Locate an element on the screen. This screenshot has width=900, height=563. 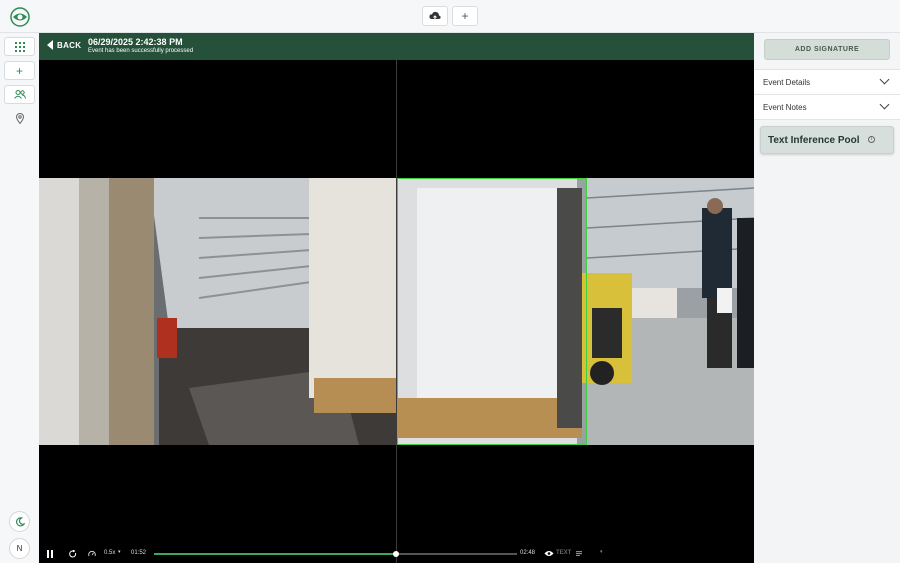
eye-icon is located at coordinates (549, 553).